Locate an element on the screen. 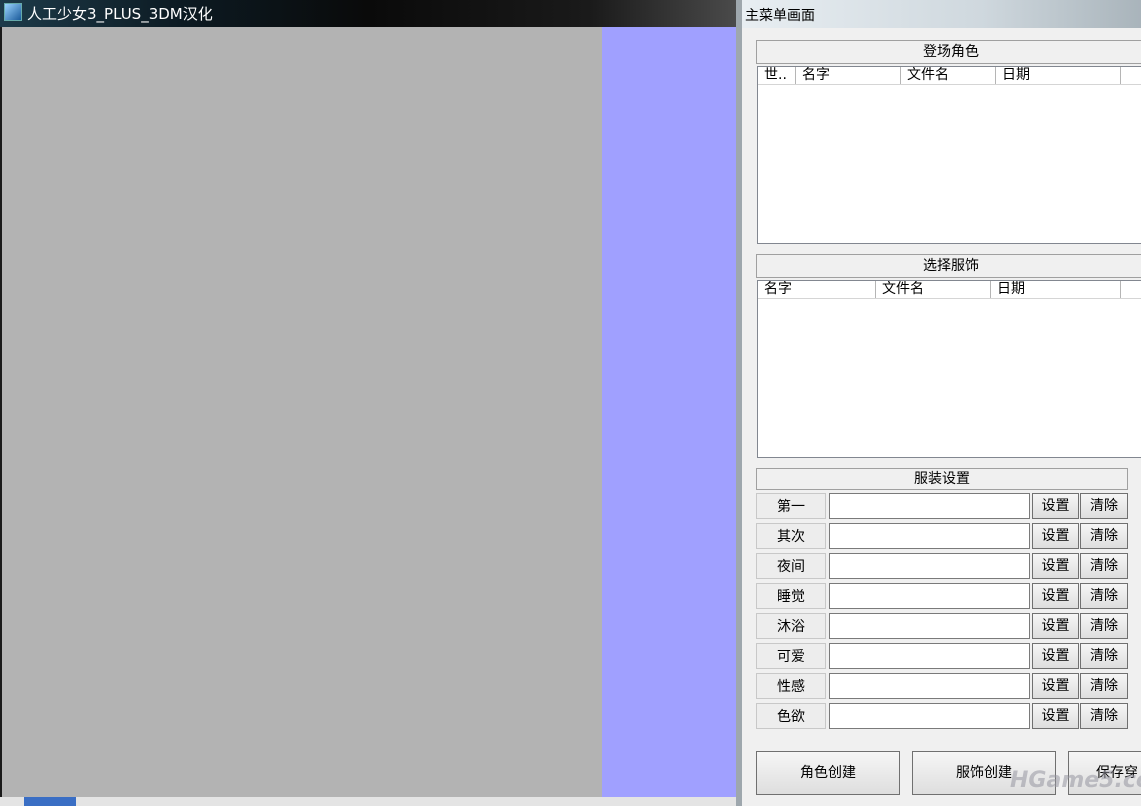 This screenshot has width=1141, height=806. characters-list: 世.. 名字 文件名 日期 is located at coordinates (949, 155).